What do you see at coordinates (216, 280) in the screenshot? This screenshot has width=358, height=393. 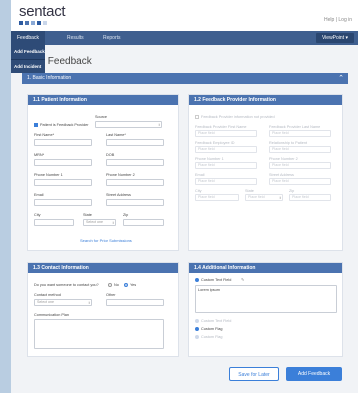 I see `custom-text-label: Custom Text Field` at bounding box center [216, 280].